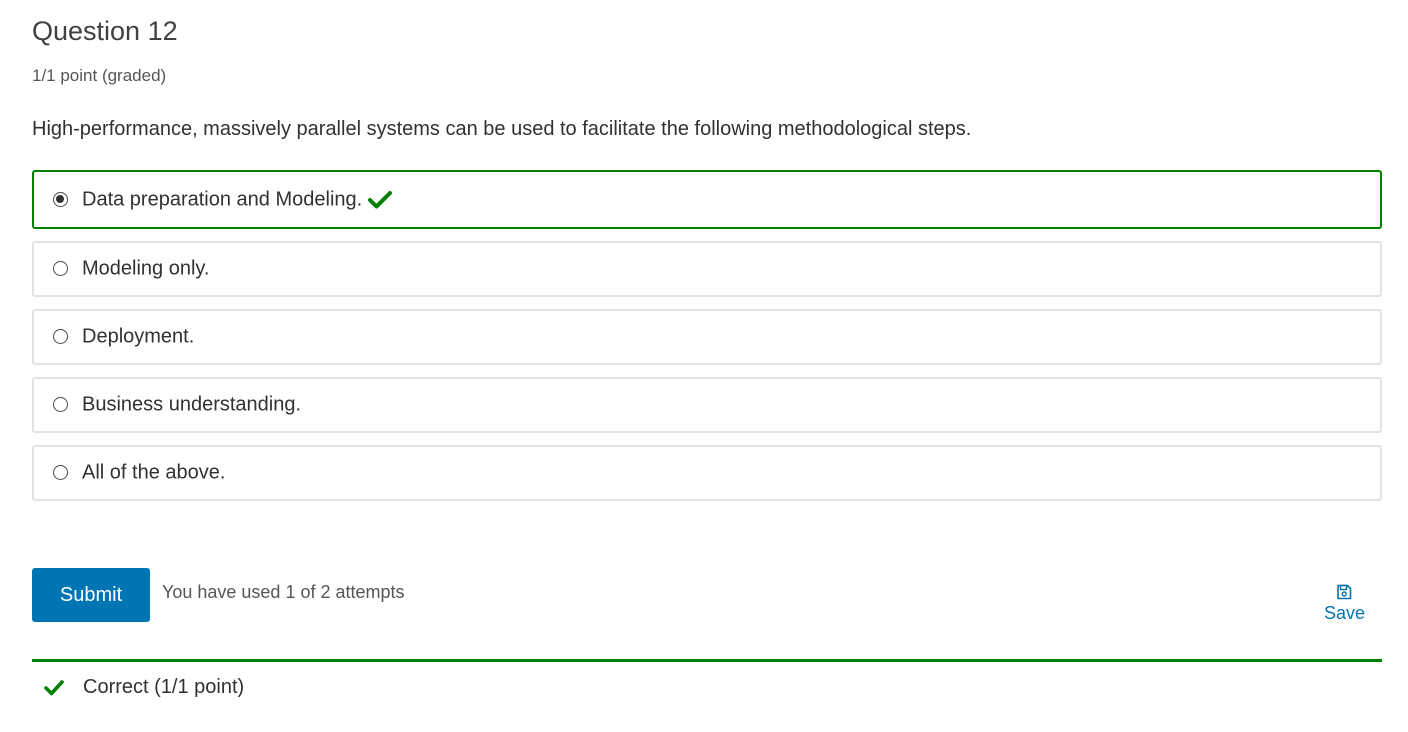  Describe the element at coordinates (146, 268) in the screenshot. I see `answer-option-label: Modeling only.` at that location.